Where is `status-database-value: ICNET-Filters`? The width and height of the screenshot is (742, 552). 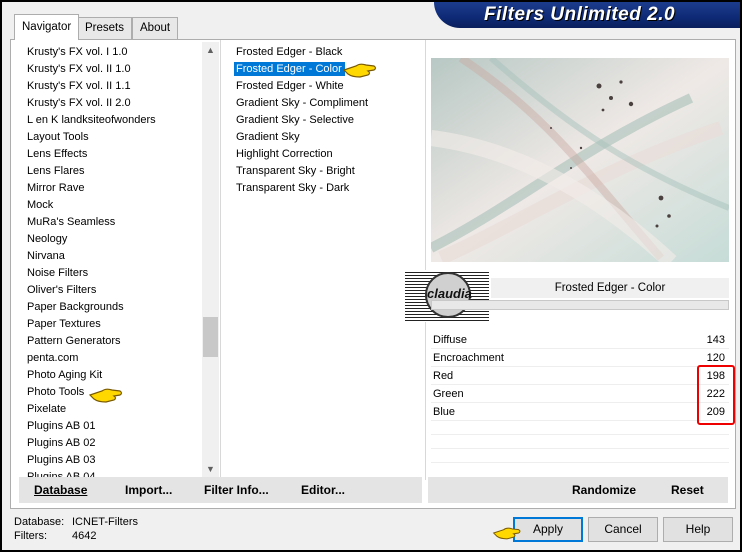 status-database-value: ICNET-Filters is located at coordinates (105, 522).